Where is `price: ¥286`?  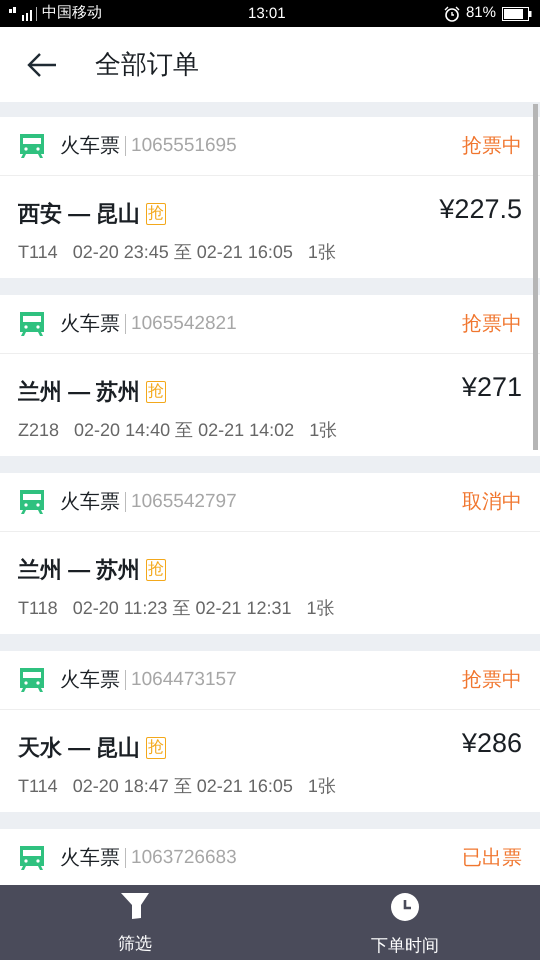
price: ¥286 is located at coordinates (492, 743).